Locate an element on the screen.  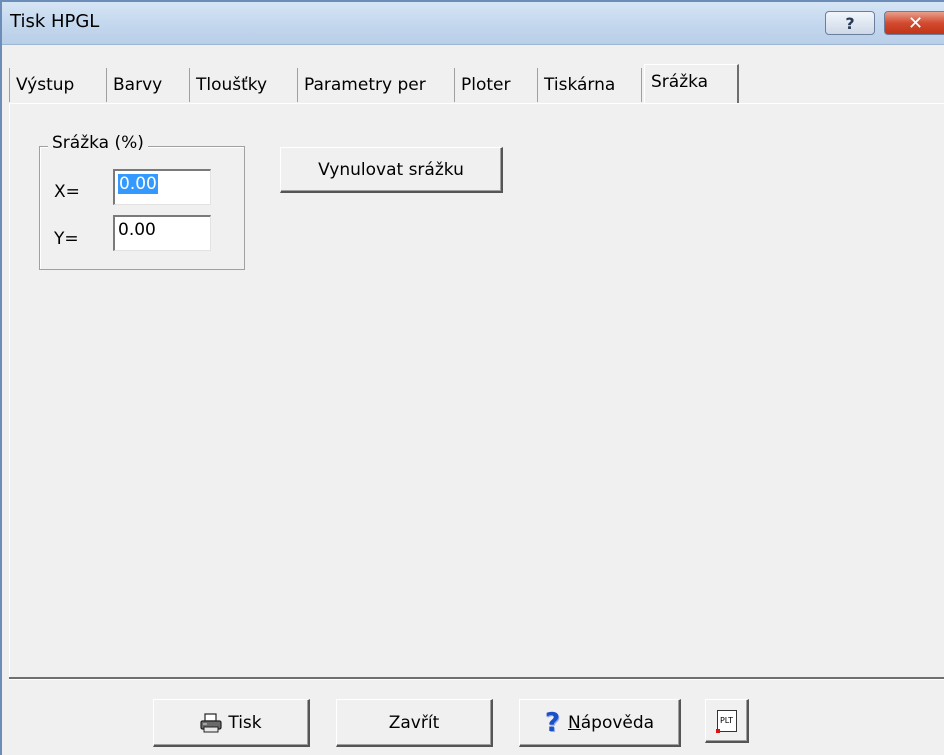
plt-file-icon: PLT is located at coordinates (726, 721).